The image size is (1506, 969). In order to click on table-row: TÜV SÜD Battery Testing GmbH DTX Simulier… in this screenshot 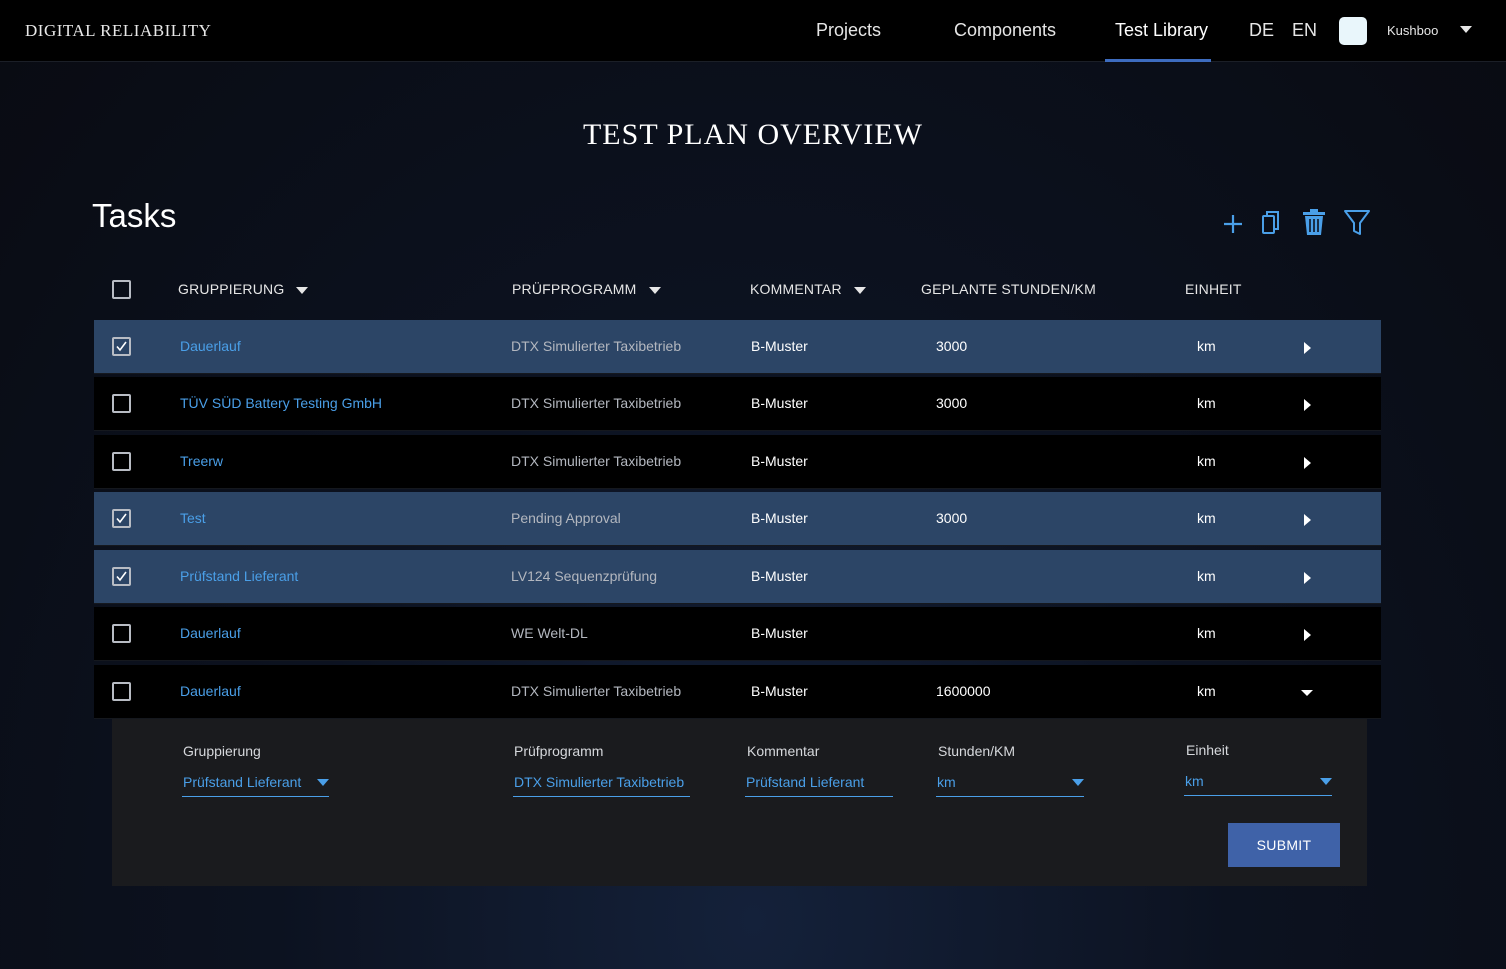, I will do `click(737, 404)`.